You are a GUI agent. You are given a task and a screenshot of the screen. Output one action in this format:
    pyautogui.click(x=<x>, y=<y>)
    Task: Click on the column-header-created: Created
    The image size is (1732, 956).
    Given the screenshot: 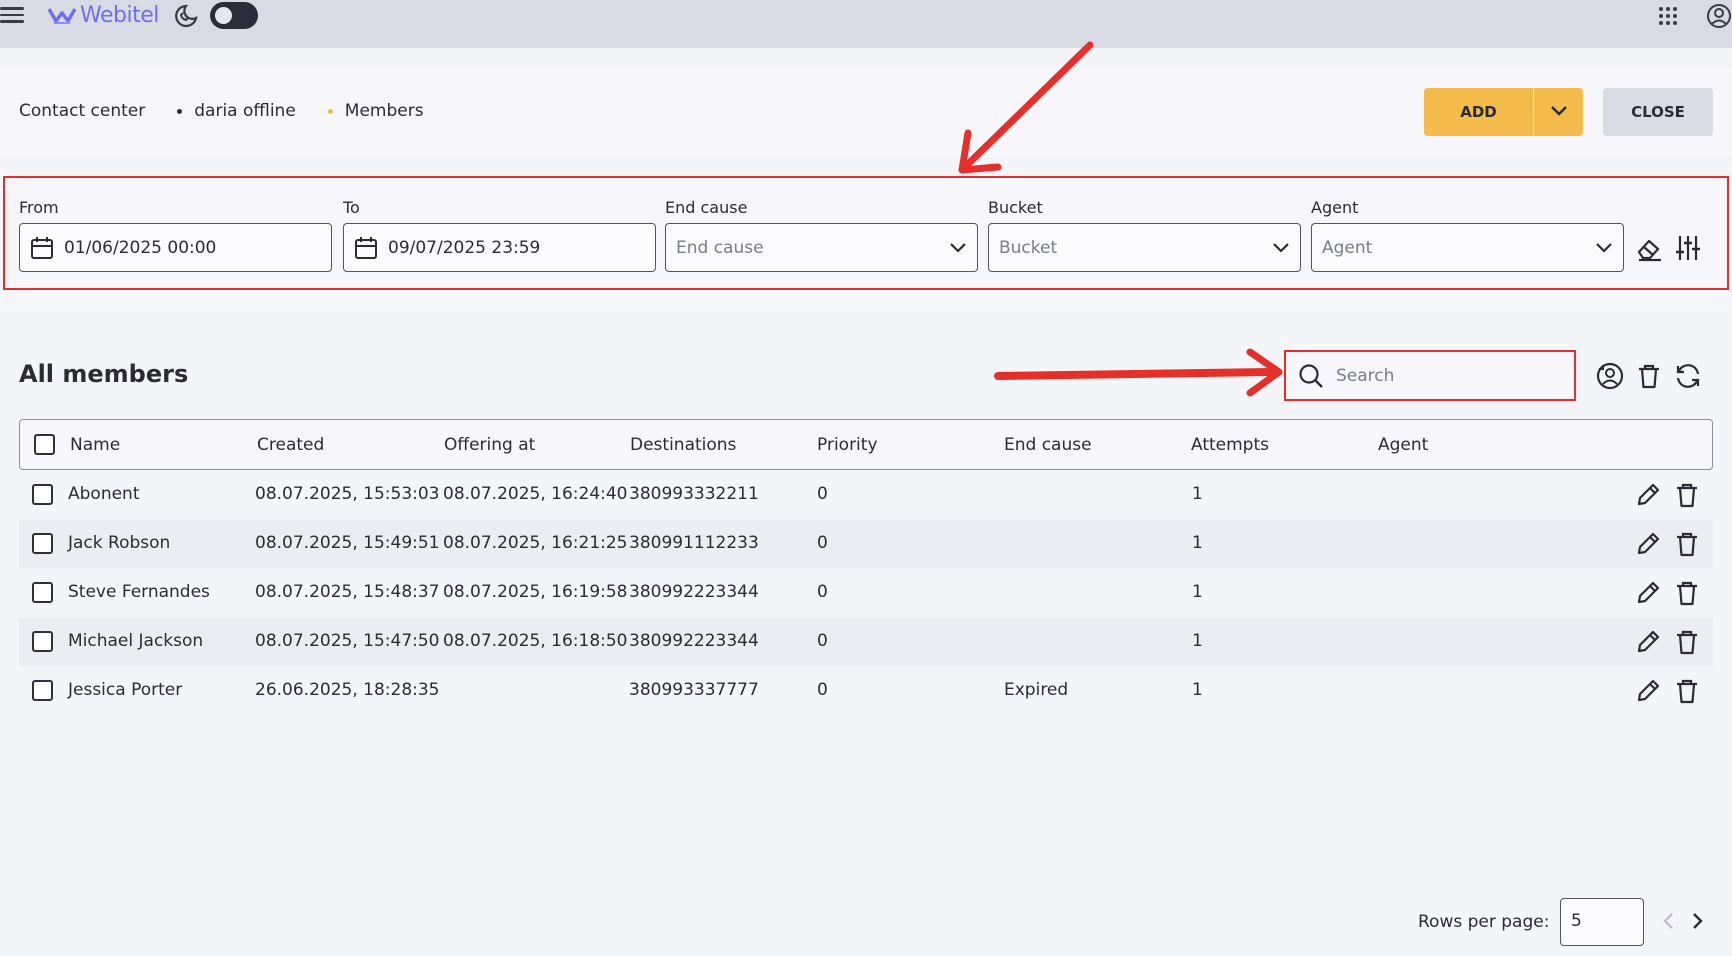 What is the action you would take?
    pyautogui.click(x=290, y=445)
    